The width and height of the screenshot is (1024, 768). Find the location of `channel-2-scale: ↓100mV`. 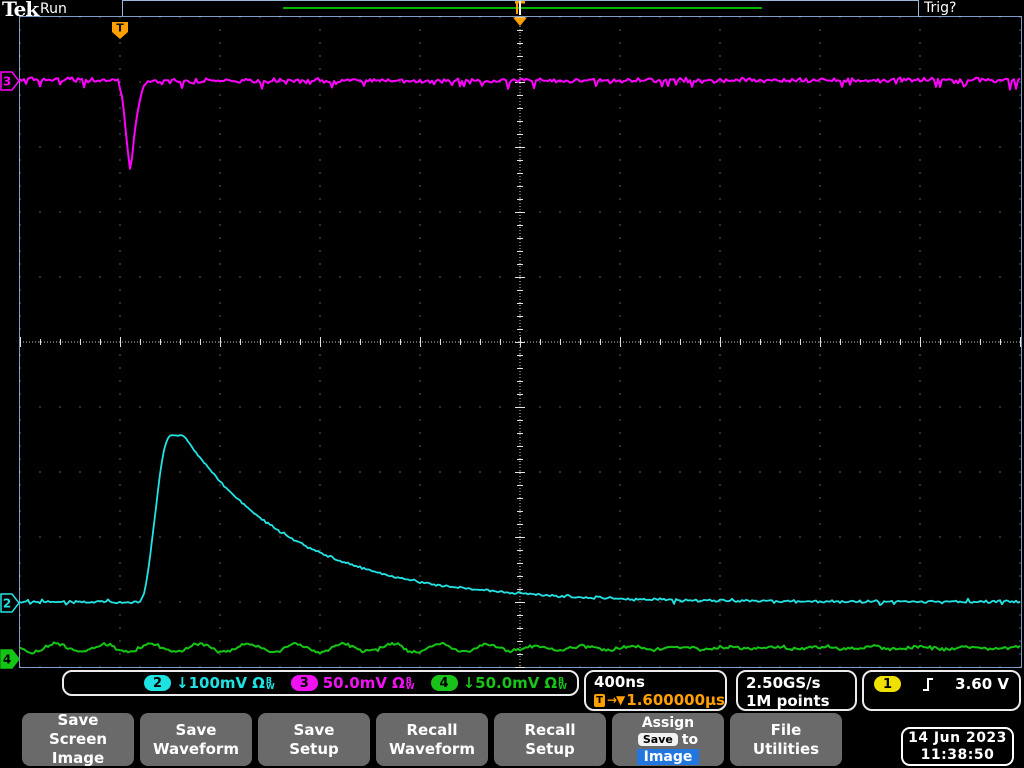

channel-2-scale: ↓100mV is located at coordinates (212, 683).